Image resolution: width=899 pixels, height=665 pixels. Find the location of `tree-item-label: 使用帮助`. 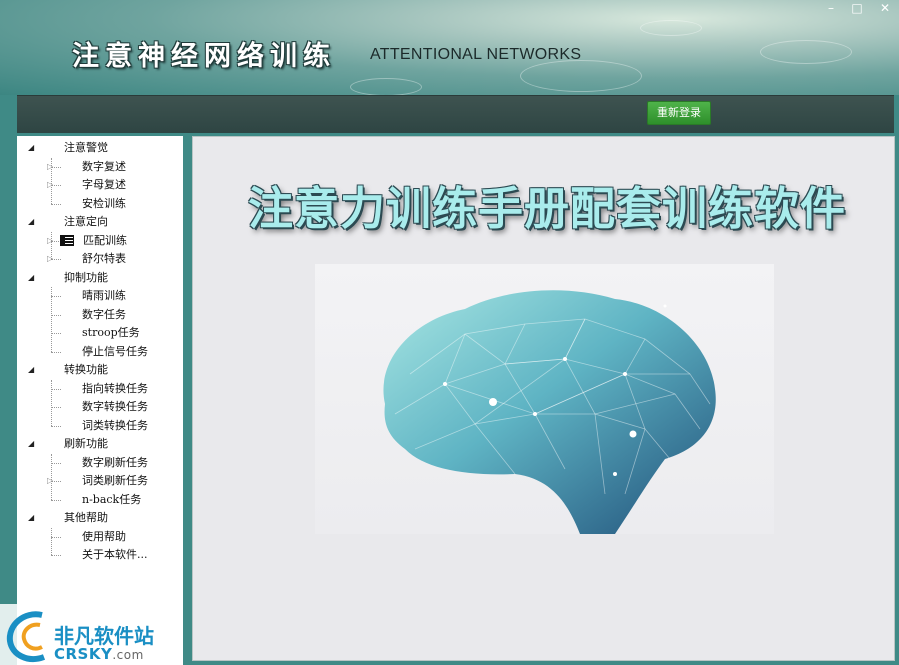

tree-item-label: 使用帮助 is located at coordinates (104, 536).